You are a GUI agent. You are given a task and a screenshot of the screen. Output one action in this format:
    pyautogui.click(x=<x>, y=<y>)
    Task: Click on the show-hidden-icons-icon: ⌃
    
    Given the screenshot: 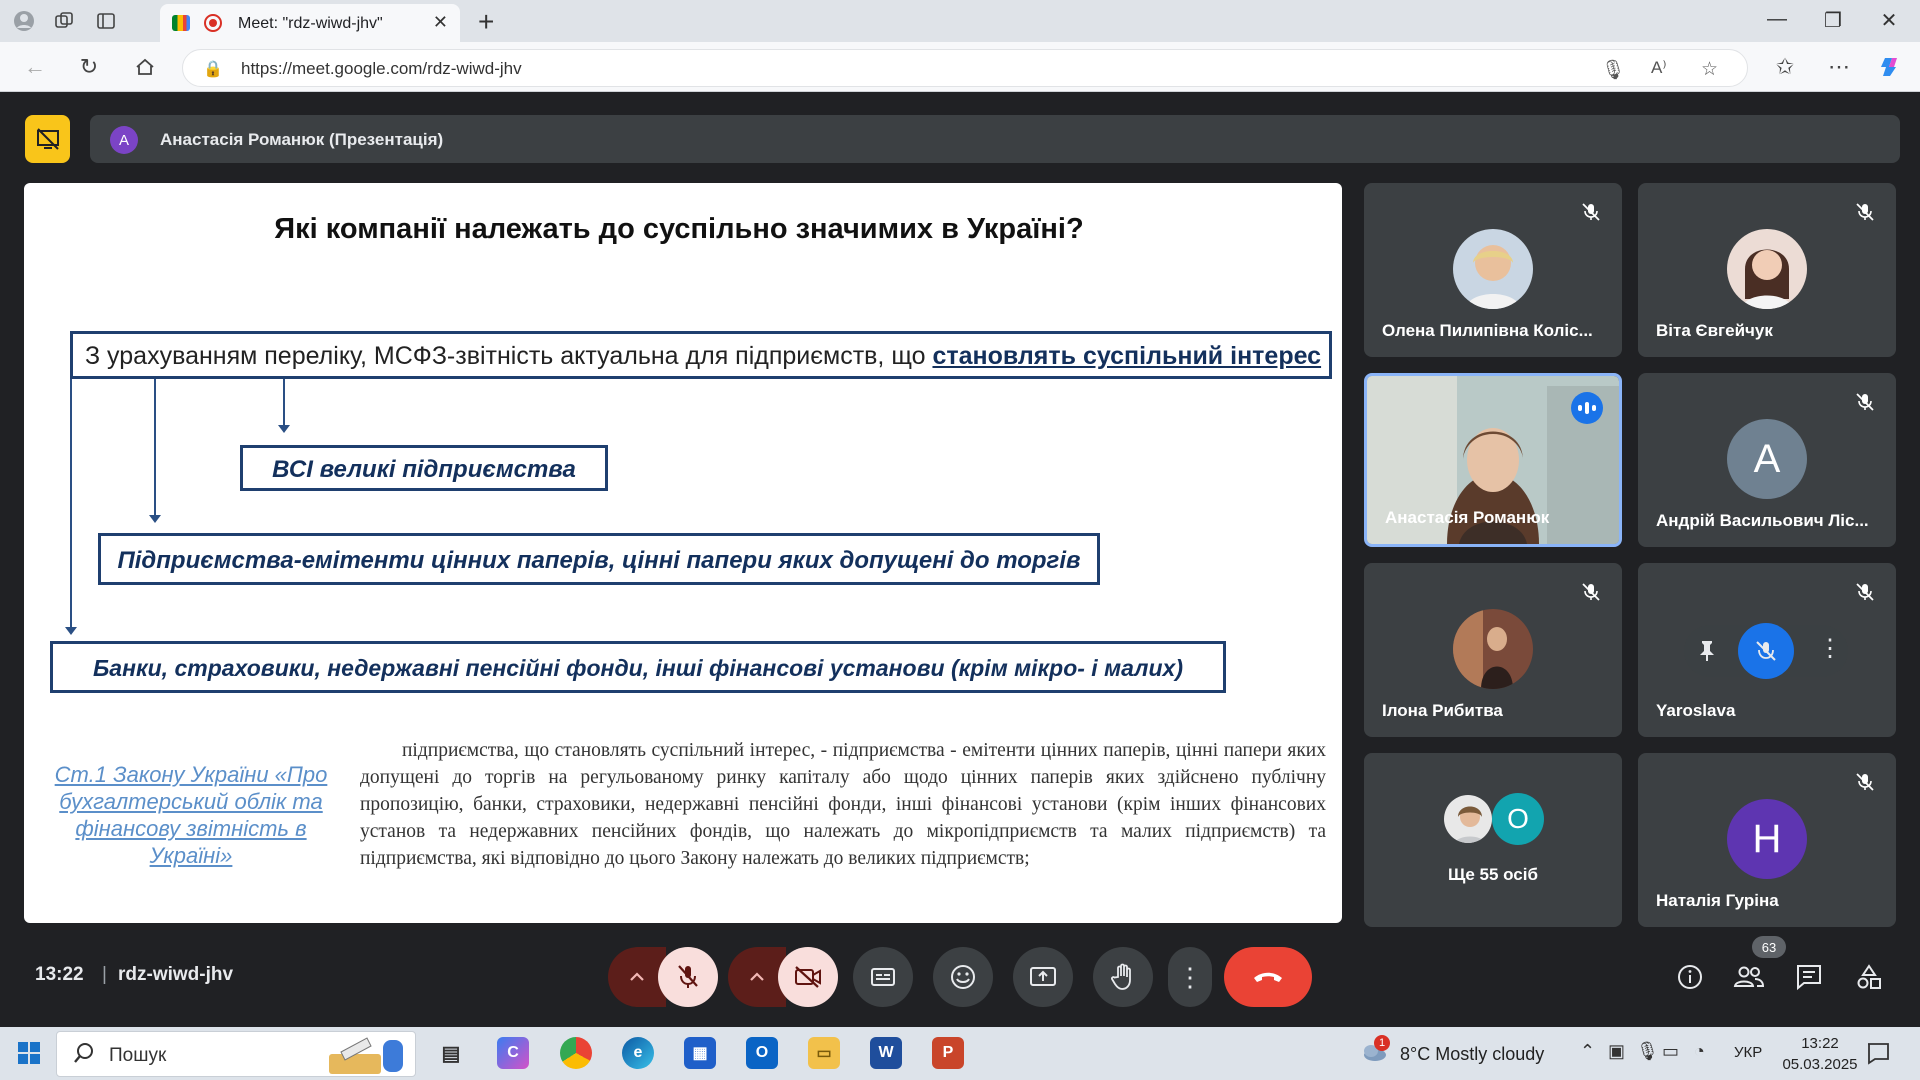 What is the action you would take?
    pyautogui.click(x=1587, y=1051)
    